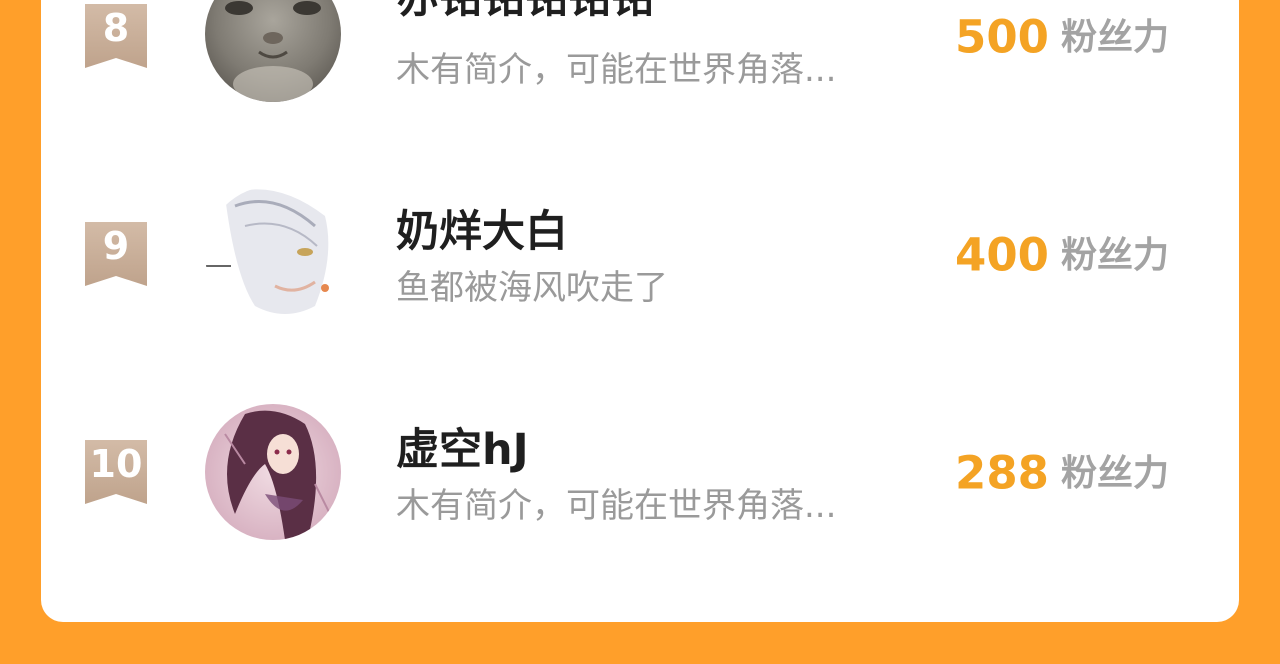 The image size is (1280, 664). I want to click on rank-badge: 9, so click(116, 254).